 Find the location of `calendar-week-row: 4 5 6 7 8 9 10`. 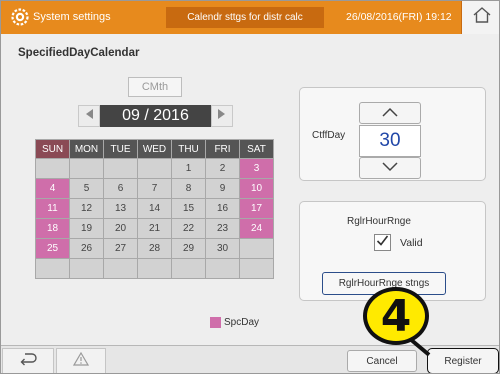

calendar-week-row: 4 5 6 7 8 9 10 is located at coordinates (154, 188).